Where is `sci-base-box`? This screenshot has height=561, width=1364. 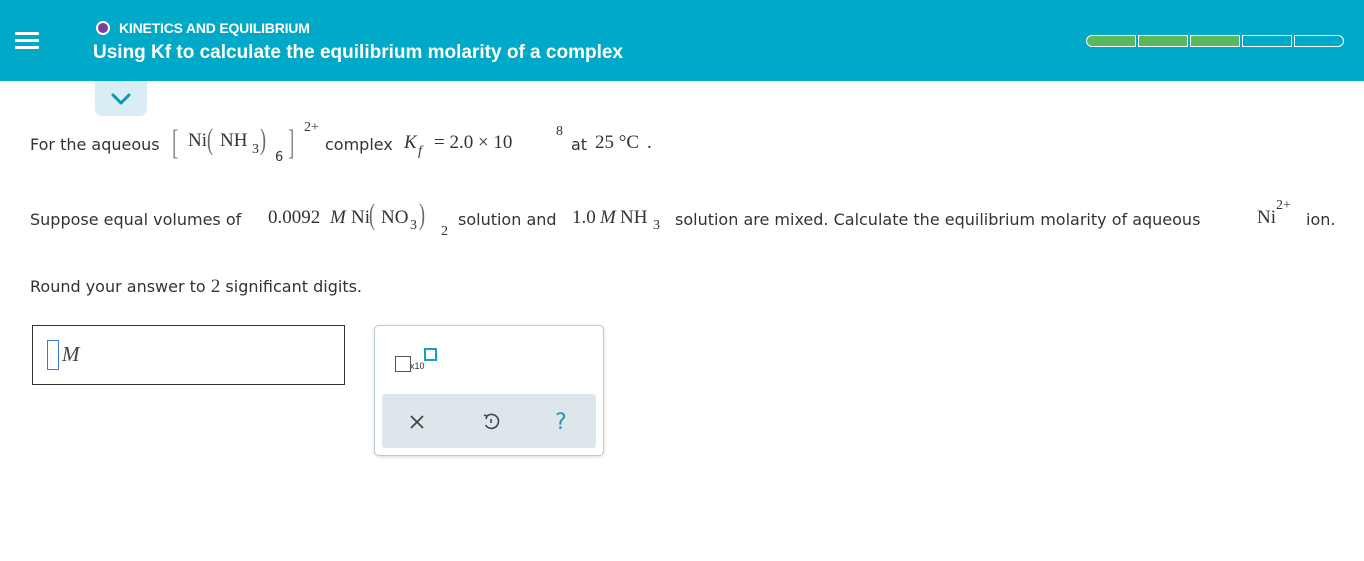
sci-base-box is located at coordinates (403, 364).